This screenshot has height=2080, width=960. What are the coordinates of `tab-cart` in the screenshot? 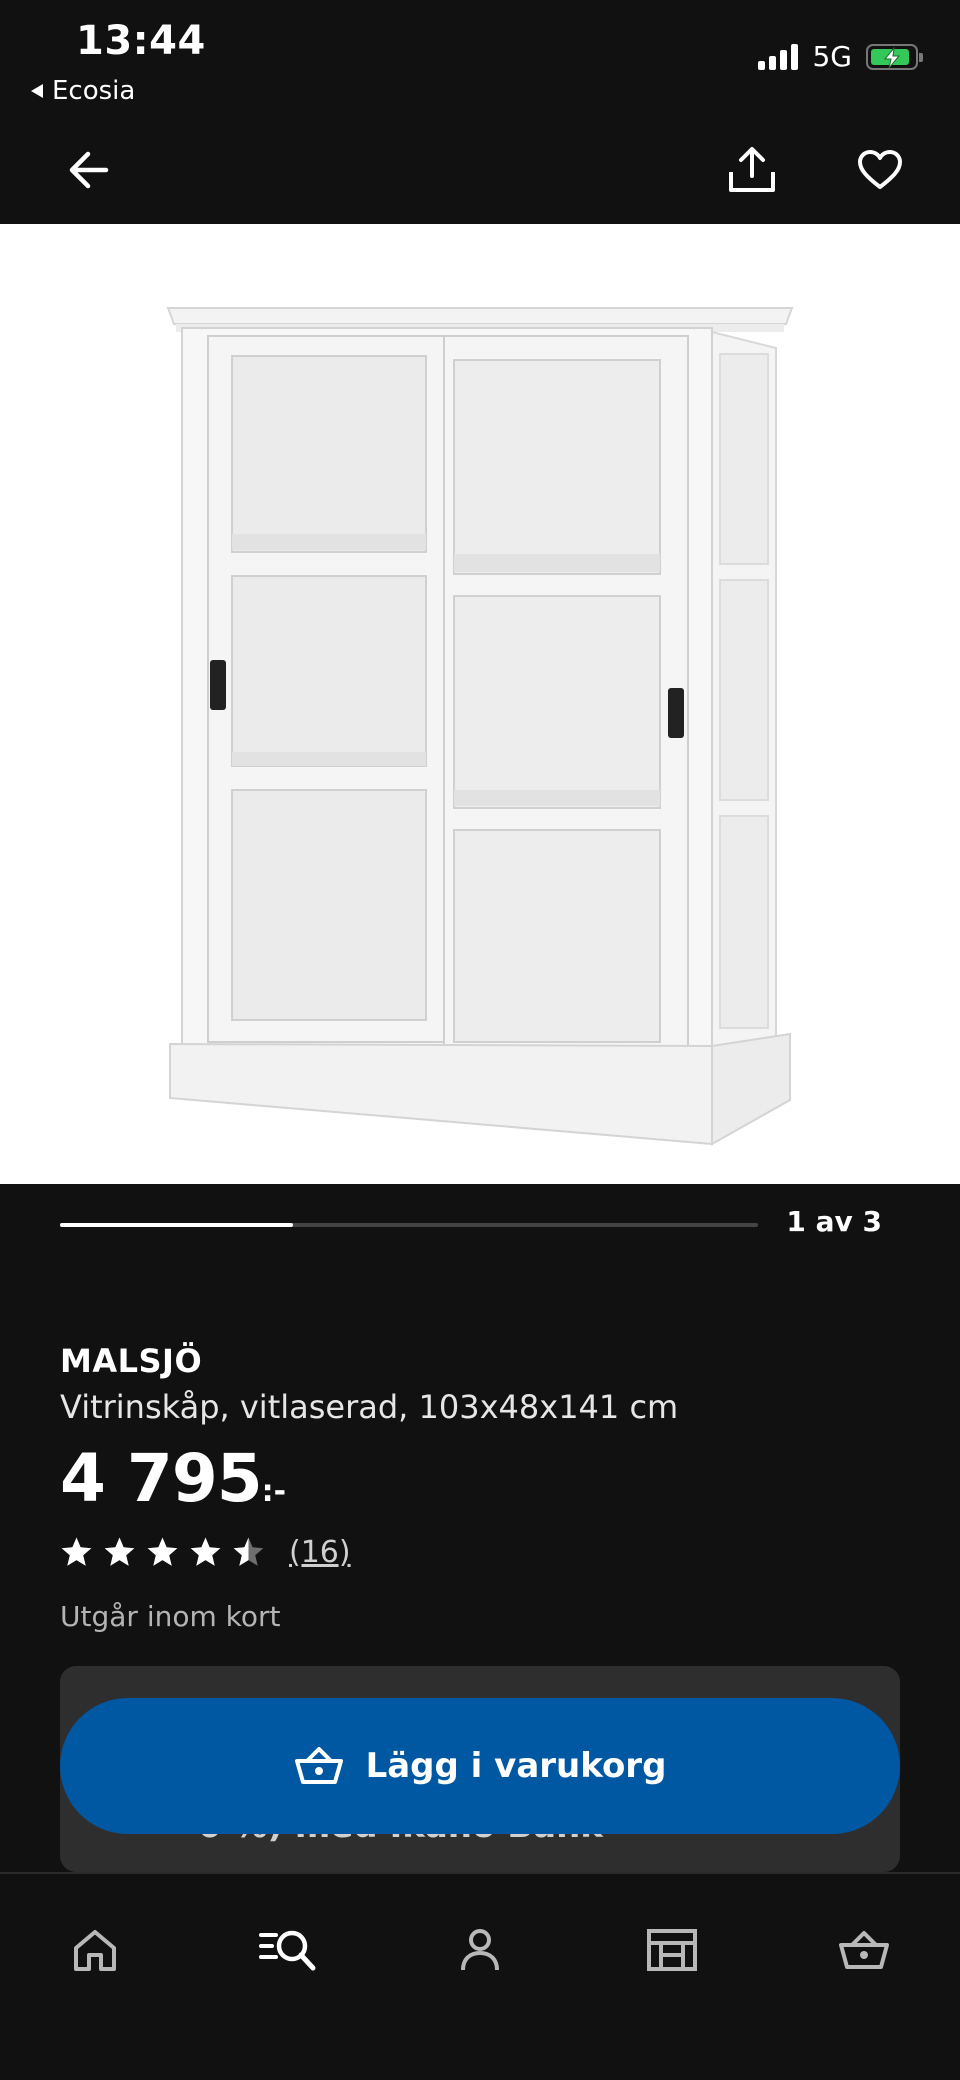 It's located at (864, 1950).